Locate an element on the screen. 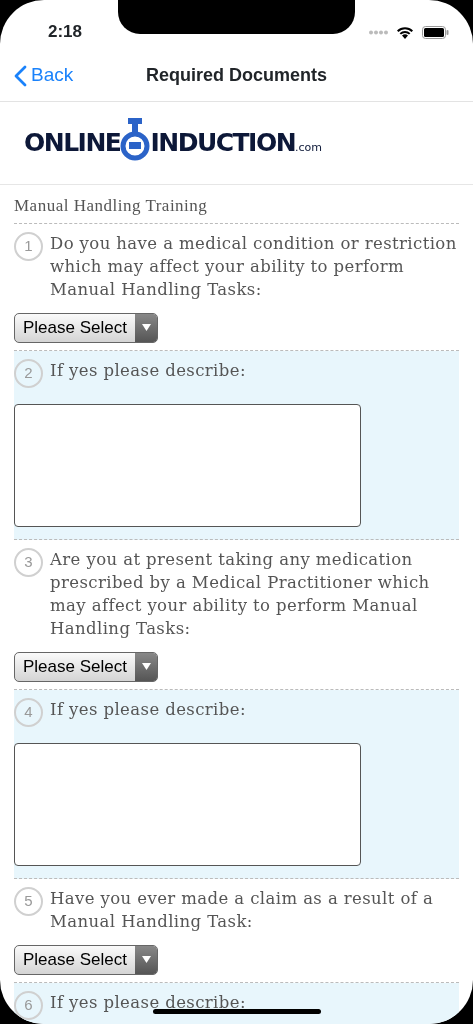 This screenshot has height=1024, width=473. question-text: Do you have a medical condition or restriction which may affect your ability to perform Manual Handling Tasks: is located at coordinates (254, 266).